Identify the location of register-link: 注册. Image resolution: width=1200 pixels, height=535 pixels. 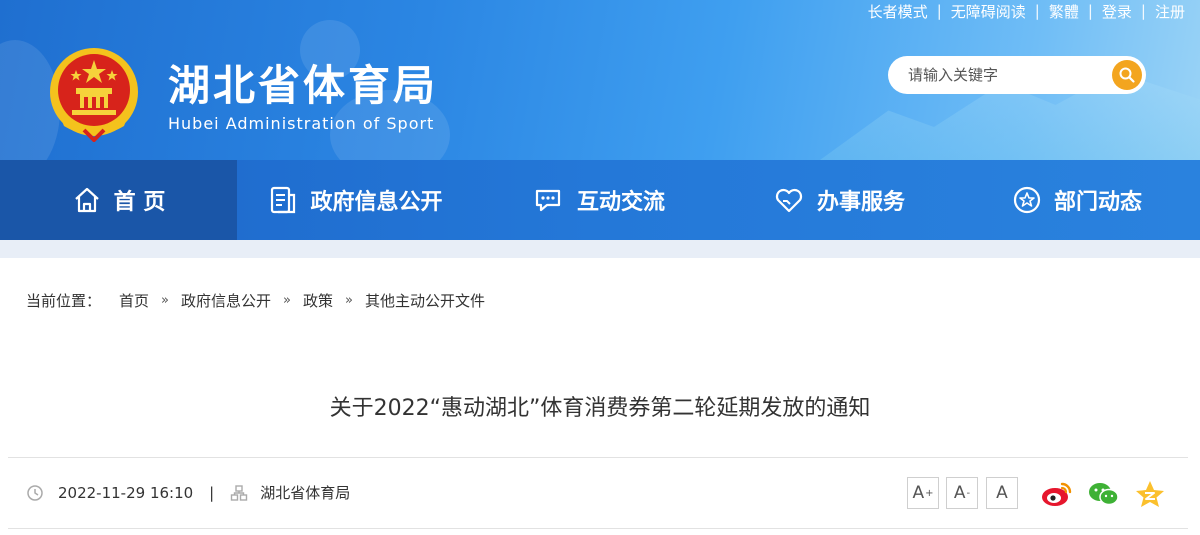
(1170, 11).